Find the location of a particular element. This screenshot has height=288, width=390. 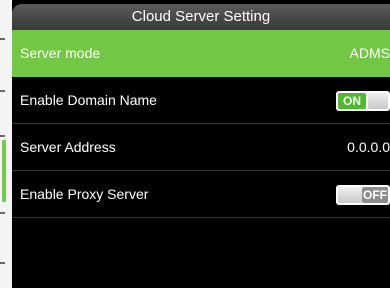

toggle-state-label: ON is located at coordinates (352, 101).